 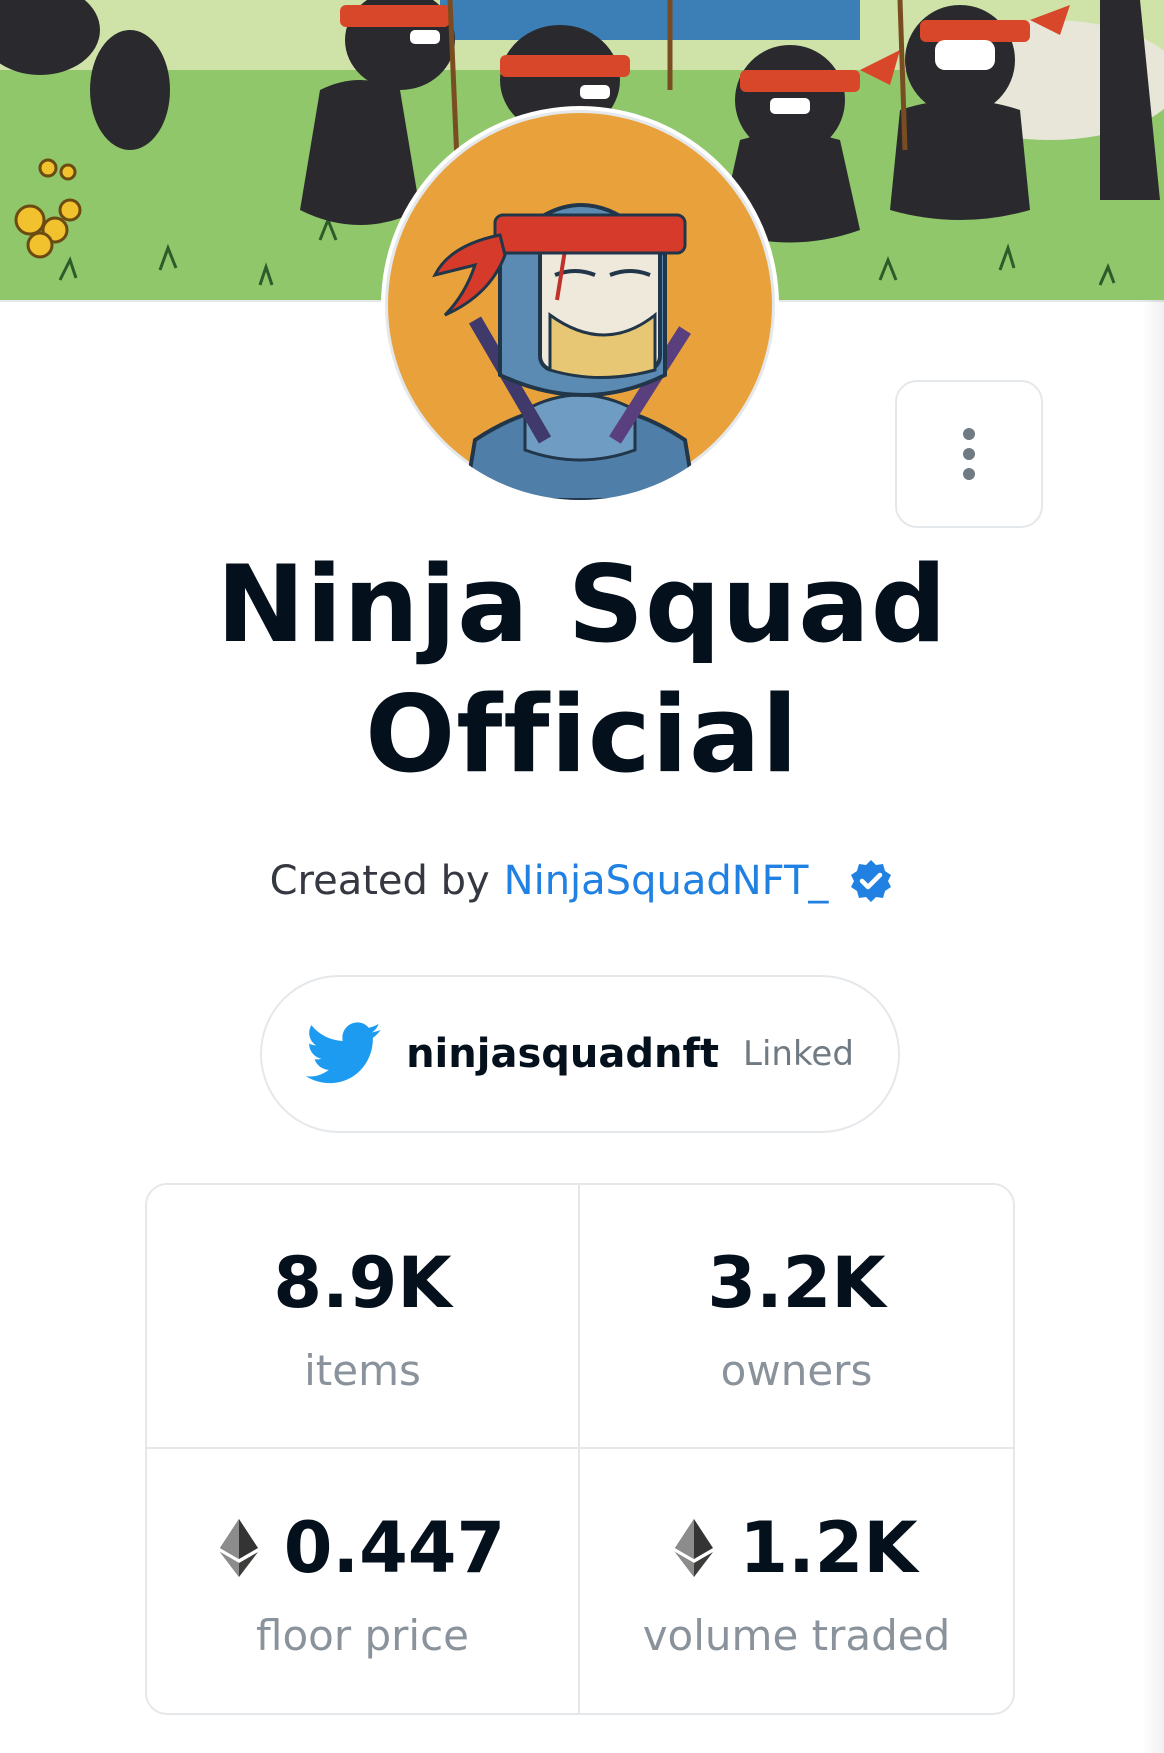 What do you see at coordinates (796, 1370) in the screenshot?
I see `stat-owners-label: owners` at bounding box center [796, 1370].